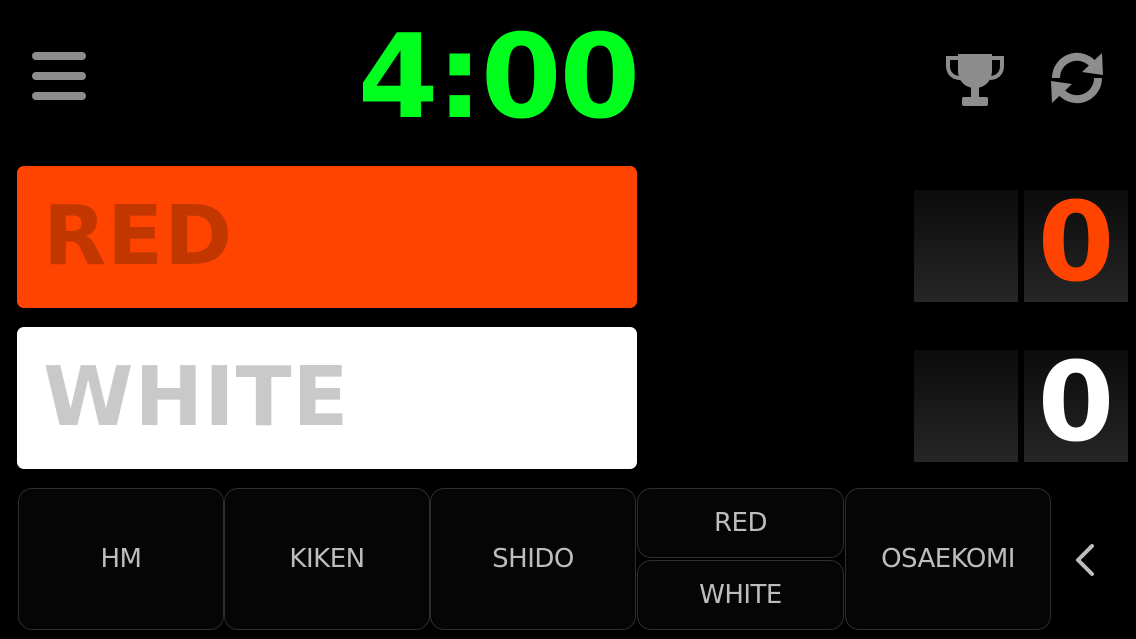 The image size is (1136, 639). What do you see at coordinates (533, 559) in the screenshot?
I see `shido-button: SHIDO` at bounding box center [533, 559].